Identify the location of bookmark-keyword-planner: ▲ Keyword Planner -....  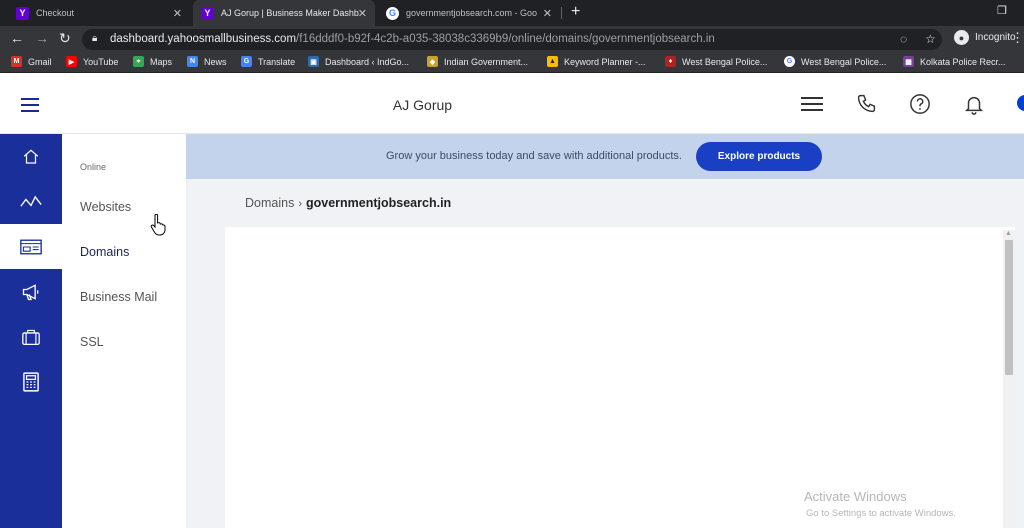
(596, 61).